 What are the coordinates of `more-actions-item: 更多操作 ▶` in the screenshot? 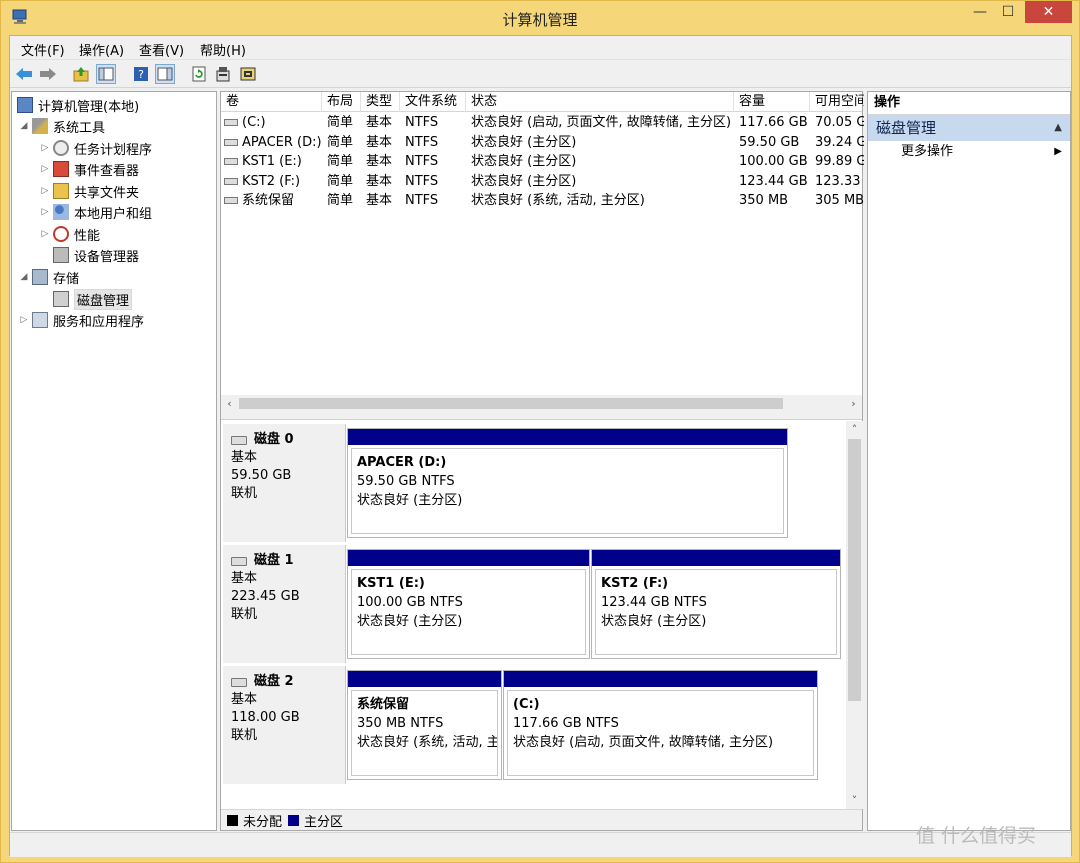 It's located at (969, 152).